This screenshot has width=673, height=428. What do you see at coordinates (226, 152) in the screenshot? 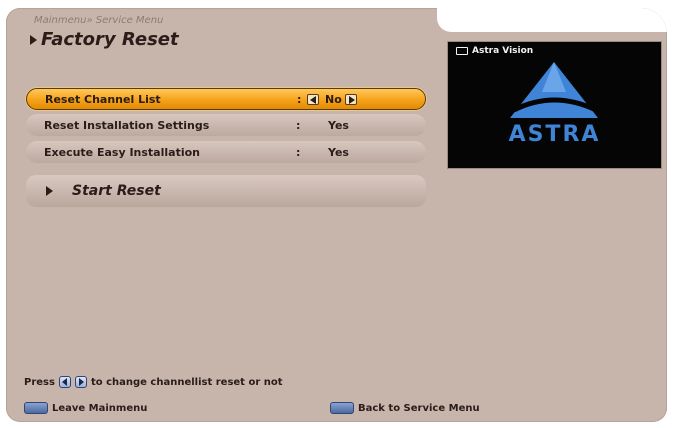
I see `menu-row-execute-easy-installation: Execute Easy Installation : Yes` at bounding box center [226, 152].